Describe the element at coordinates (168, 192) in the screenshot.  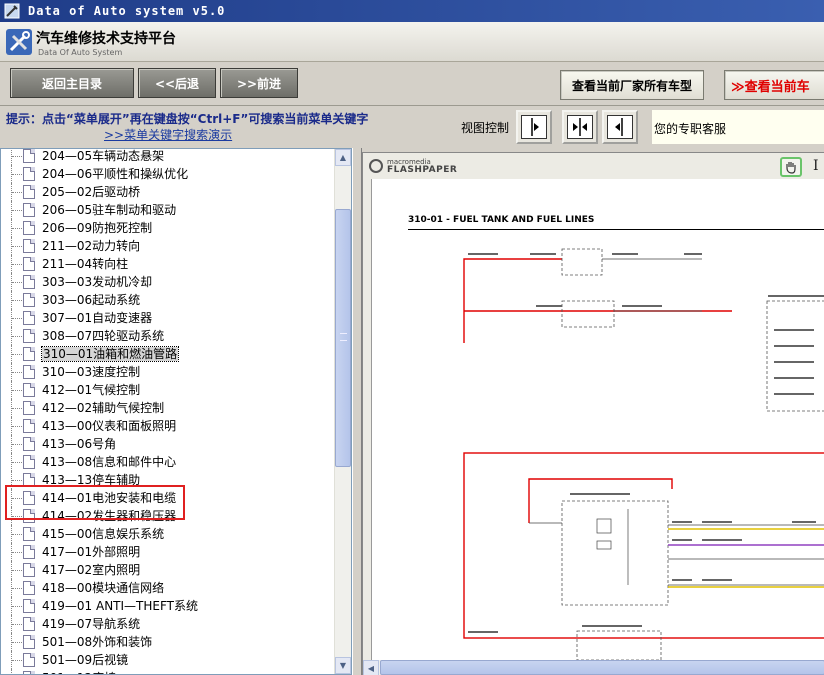
I see `tree-item: 205—02后驱动桥` at that location.